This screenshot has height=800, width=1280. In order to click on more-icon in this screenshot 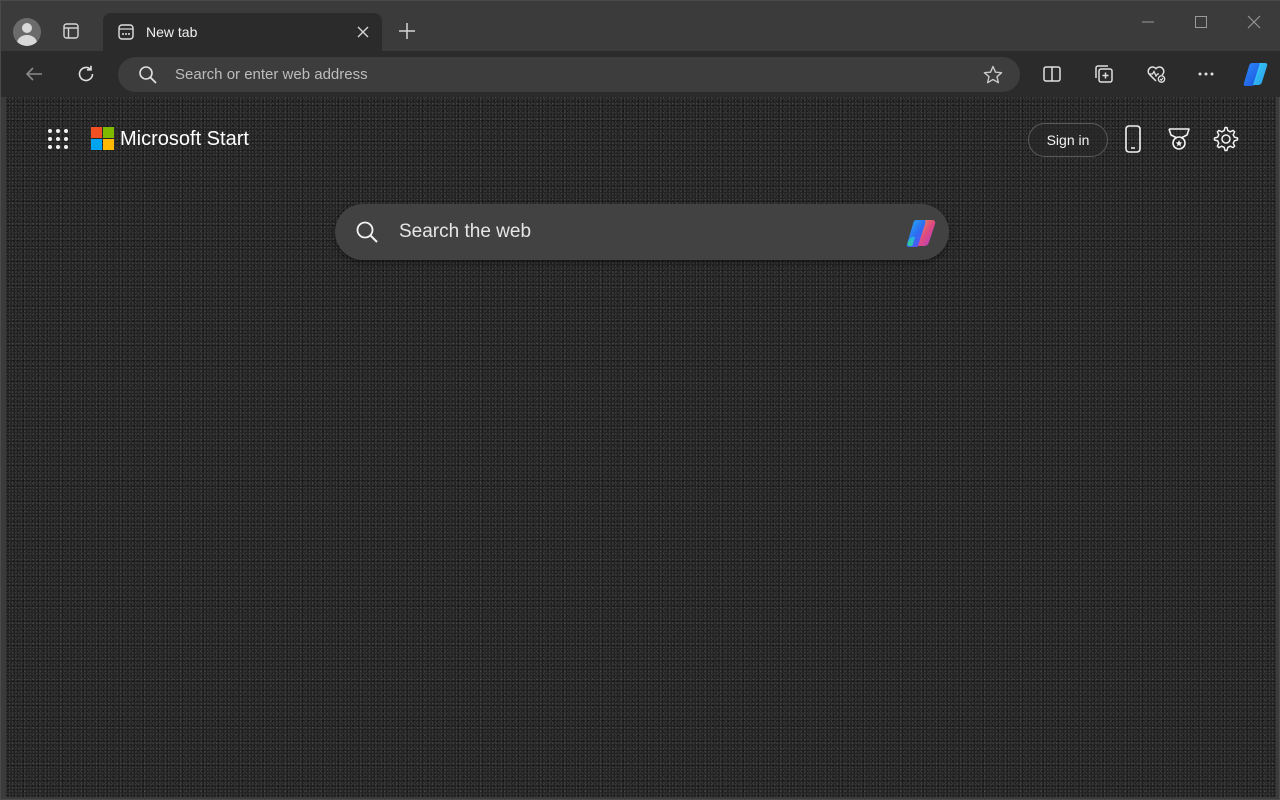, I will do `click(1206, 74)`.